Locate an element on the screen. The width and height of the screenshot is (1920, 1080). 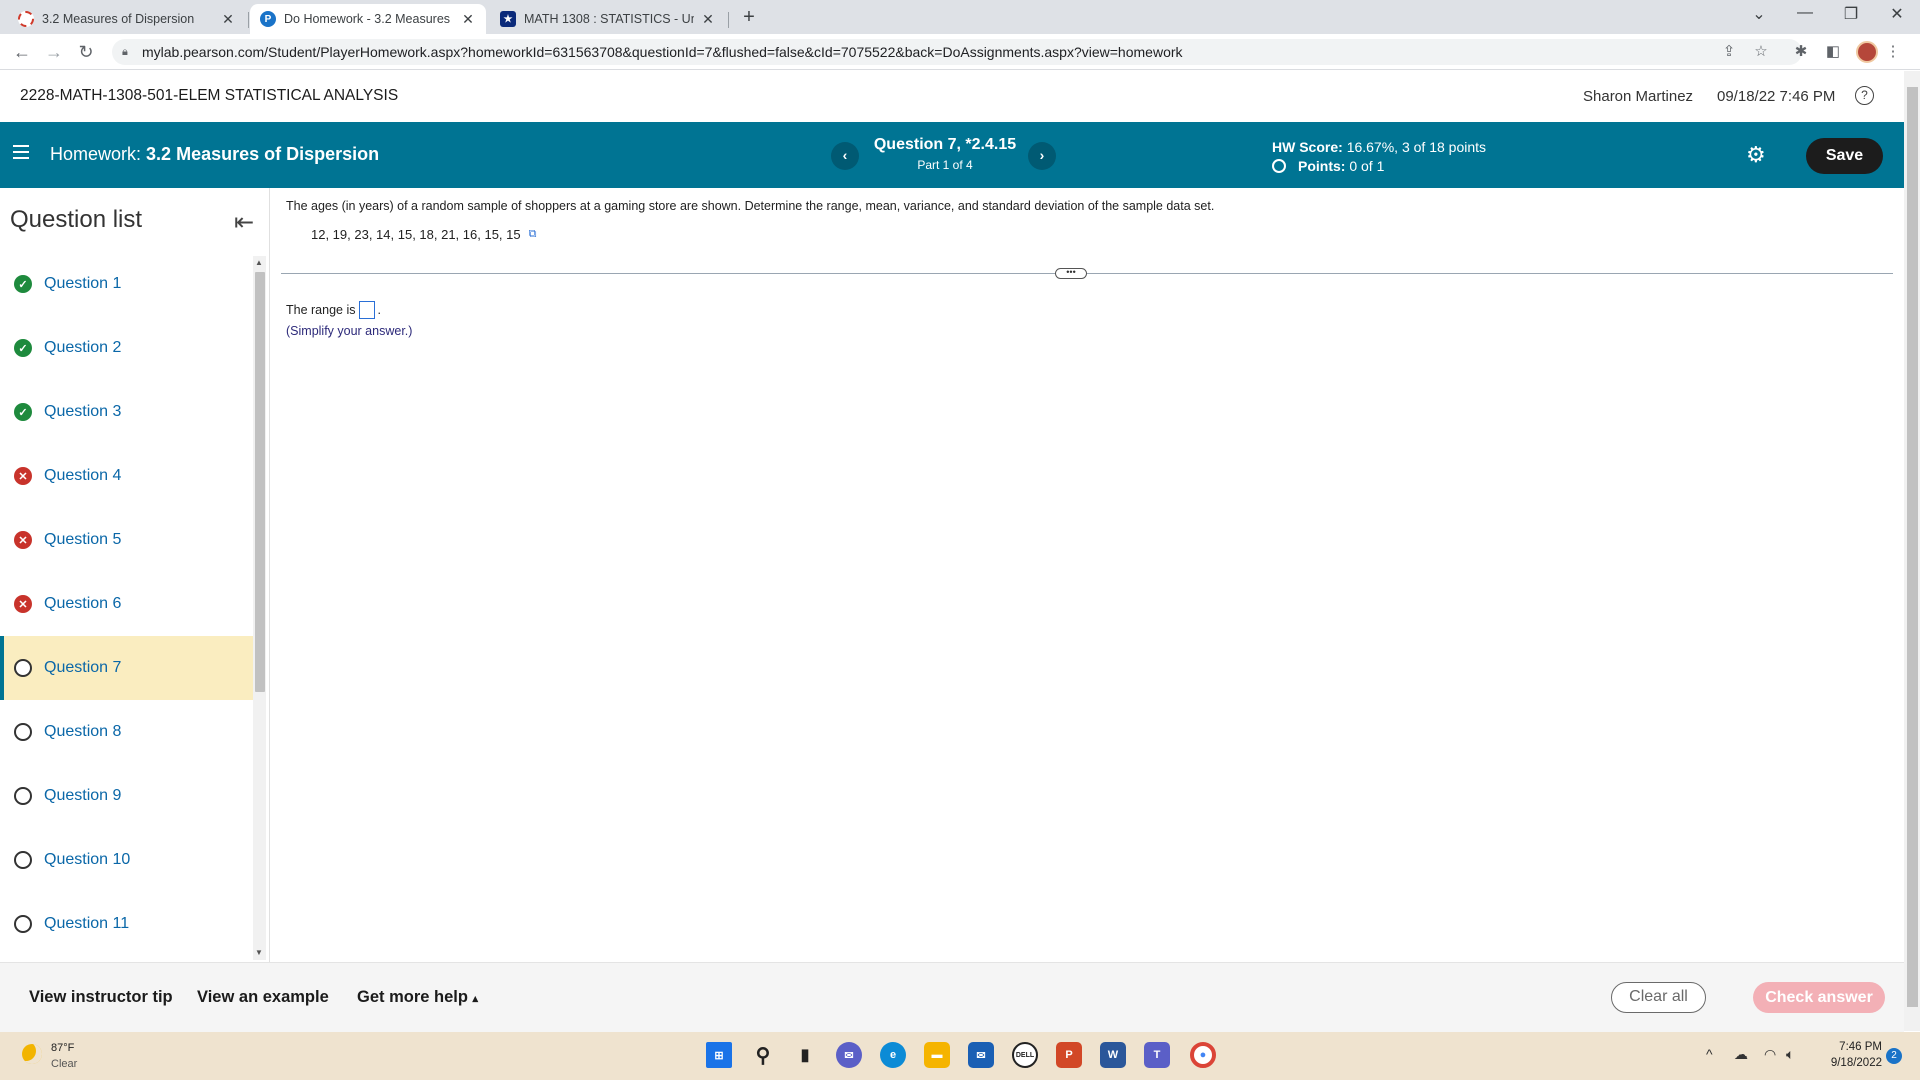
university-icon: ★ is located at coordinates (508, 19).